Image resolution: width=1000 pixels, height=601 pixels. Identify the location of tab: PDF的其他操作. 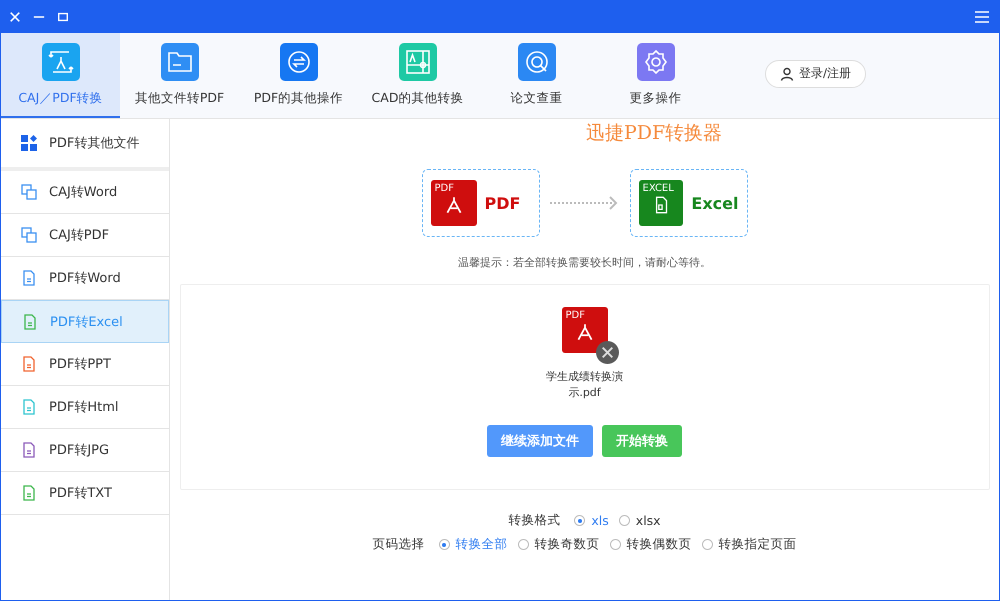
(298, 75).